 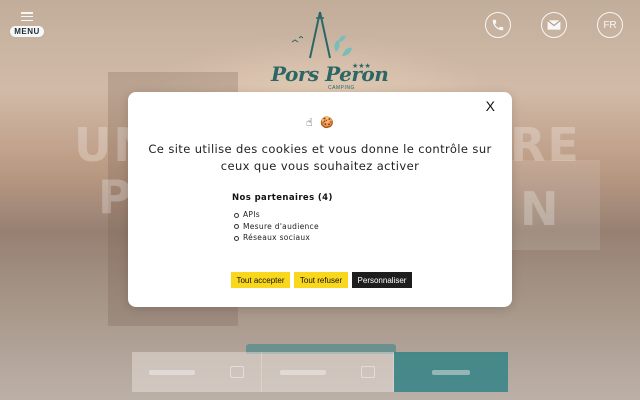 I want to click on close-button: X, so click(x=490, y=106).